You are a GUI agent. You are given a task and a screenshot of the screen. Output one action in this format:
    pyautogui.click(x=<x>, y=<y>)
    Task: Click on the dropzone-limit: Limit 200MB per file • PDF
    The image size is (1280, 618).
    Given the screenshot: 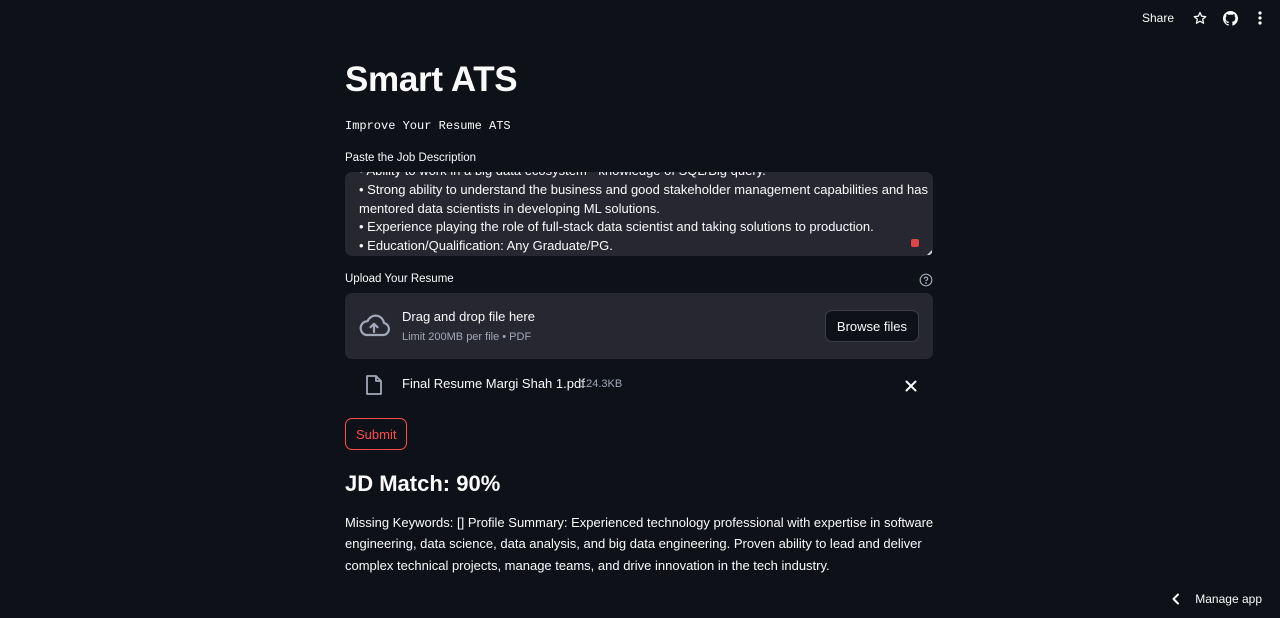 What is the action you would take?
    pyautogui.click(x=467, y=337)
    